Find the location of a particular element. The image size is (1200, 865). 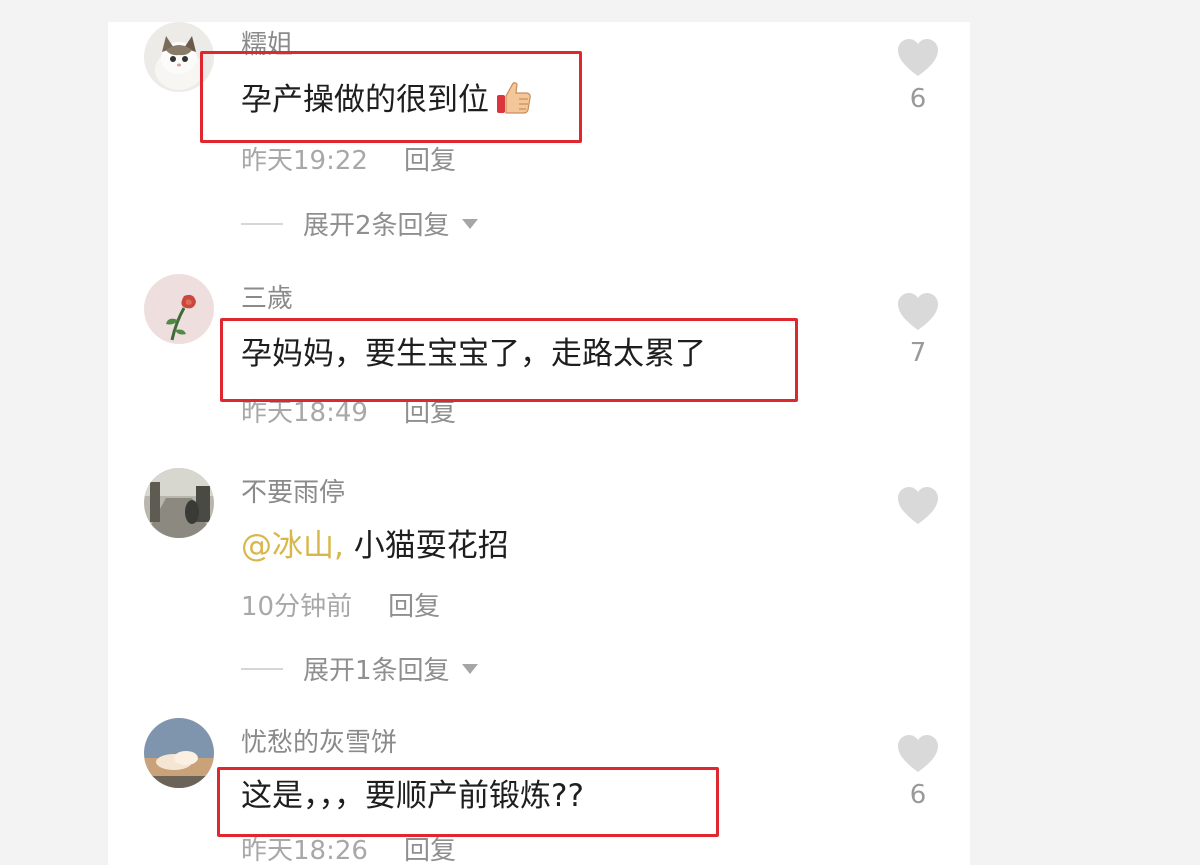

like-button: 7 is located at coordinates (918, 330).